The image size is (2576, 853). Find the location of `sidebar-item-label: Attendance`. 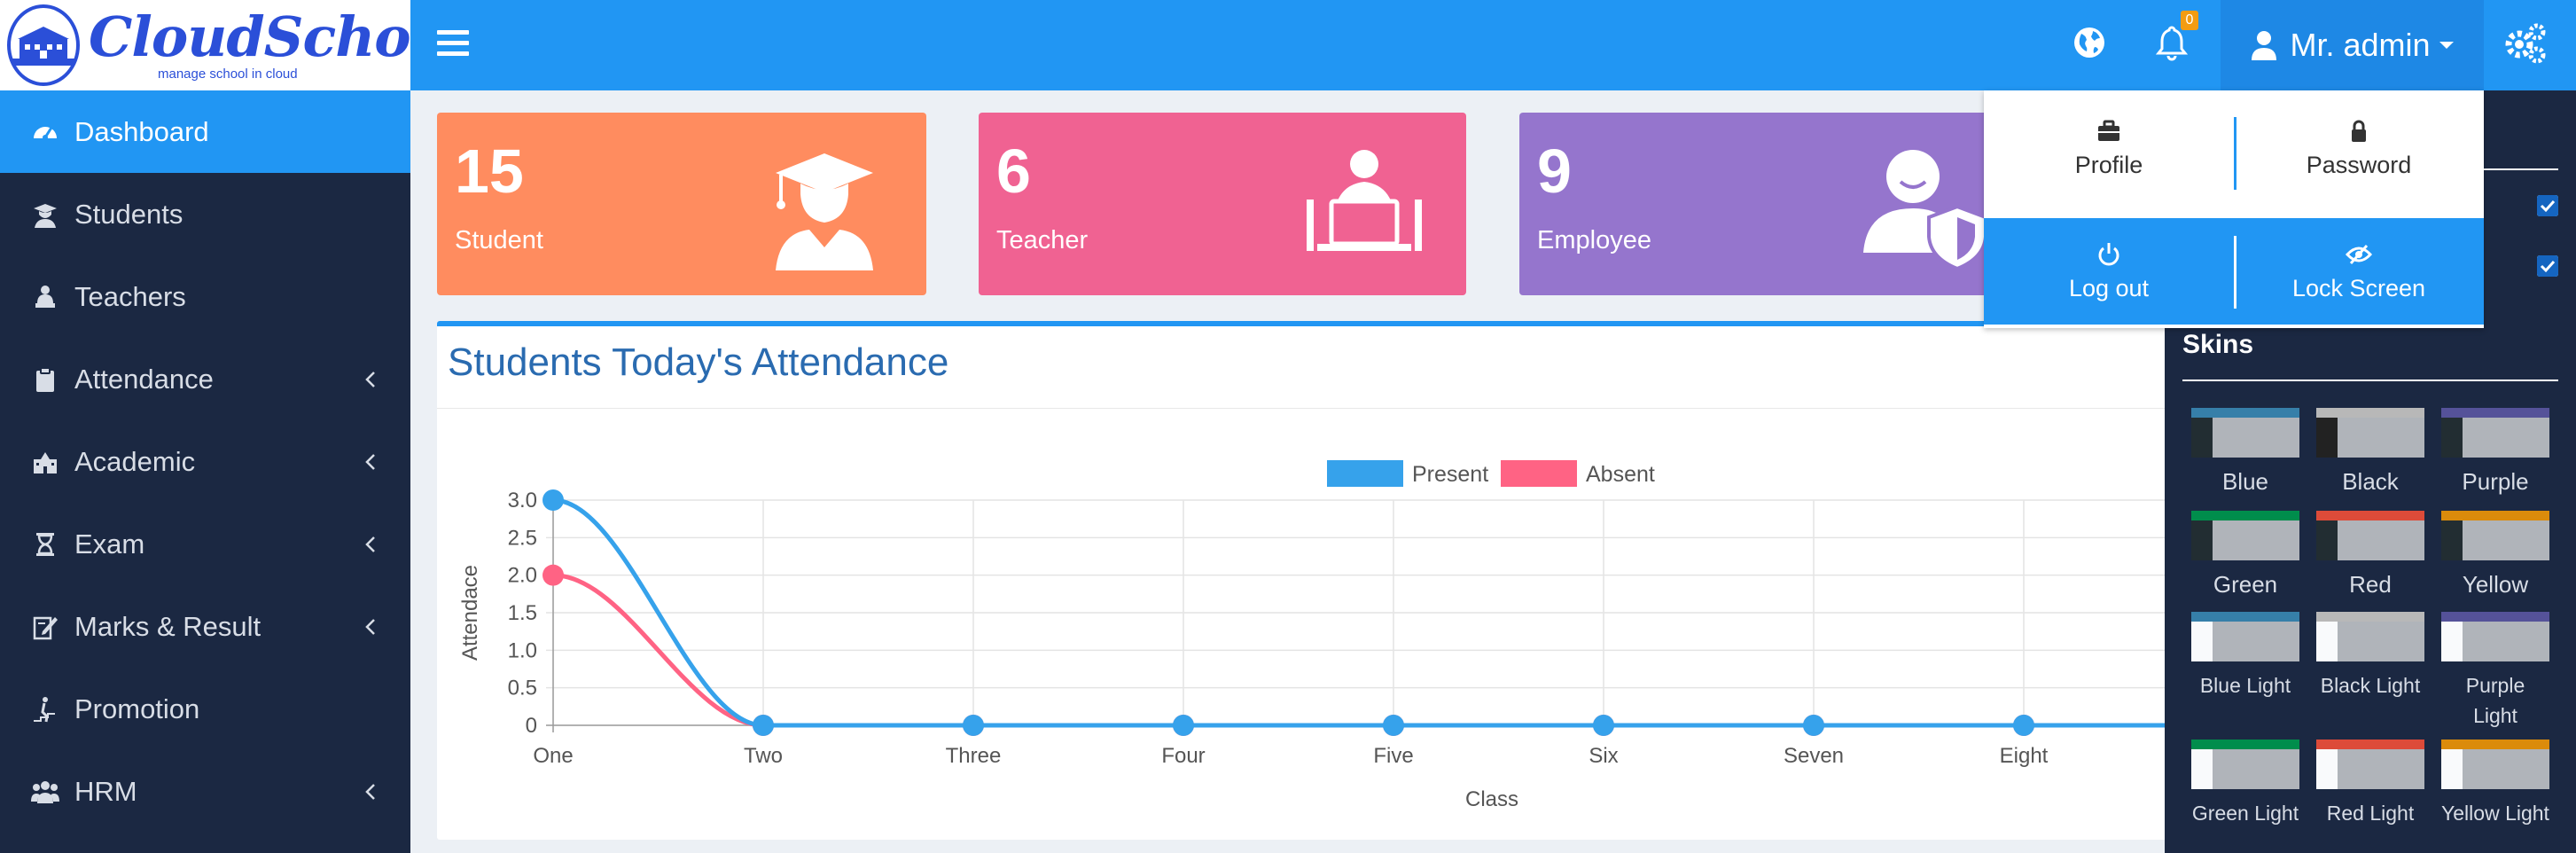

sidebar-item-label: Attendance is located at coordinates (144, 379).